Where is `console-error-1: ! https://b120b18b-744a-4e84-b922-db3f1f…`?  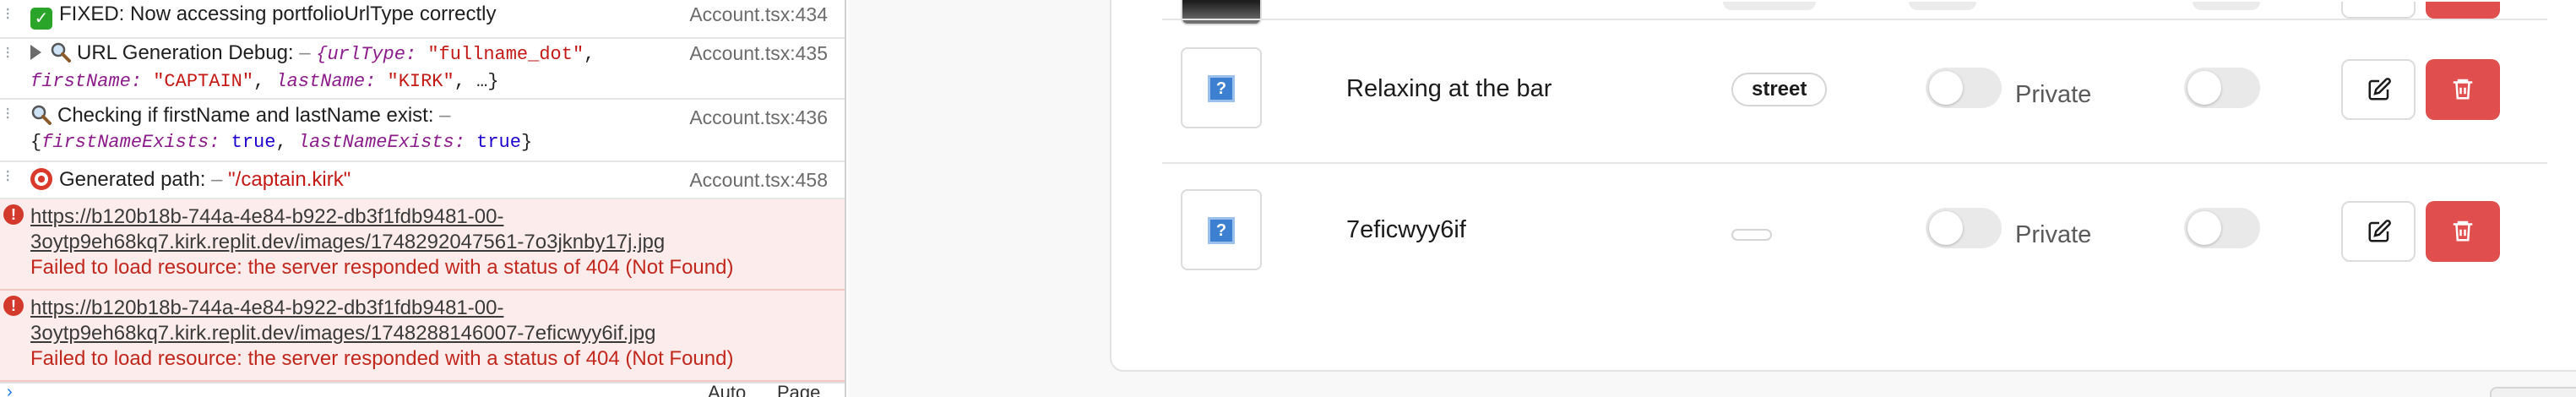
console-error-1: ! https://b120b18b-744a-4e84-b922-db3f1f… is located at coordinates (422, 245).